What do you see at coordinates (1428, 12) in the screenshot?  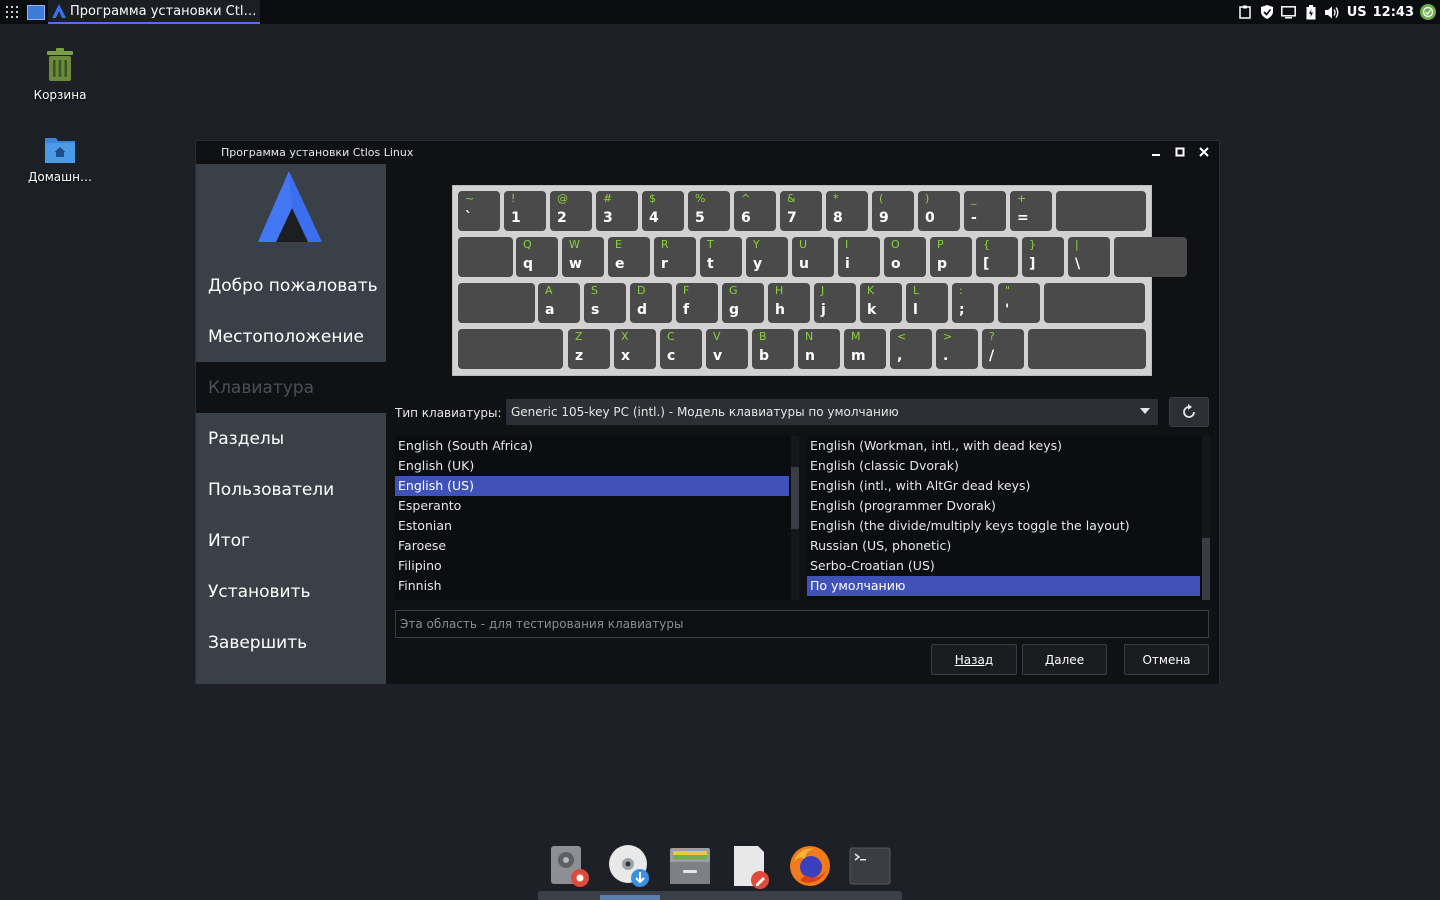 I see `update-status-icon` at bounding box center [1428, 12].